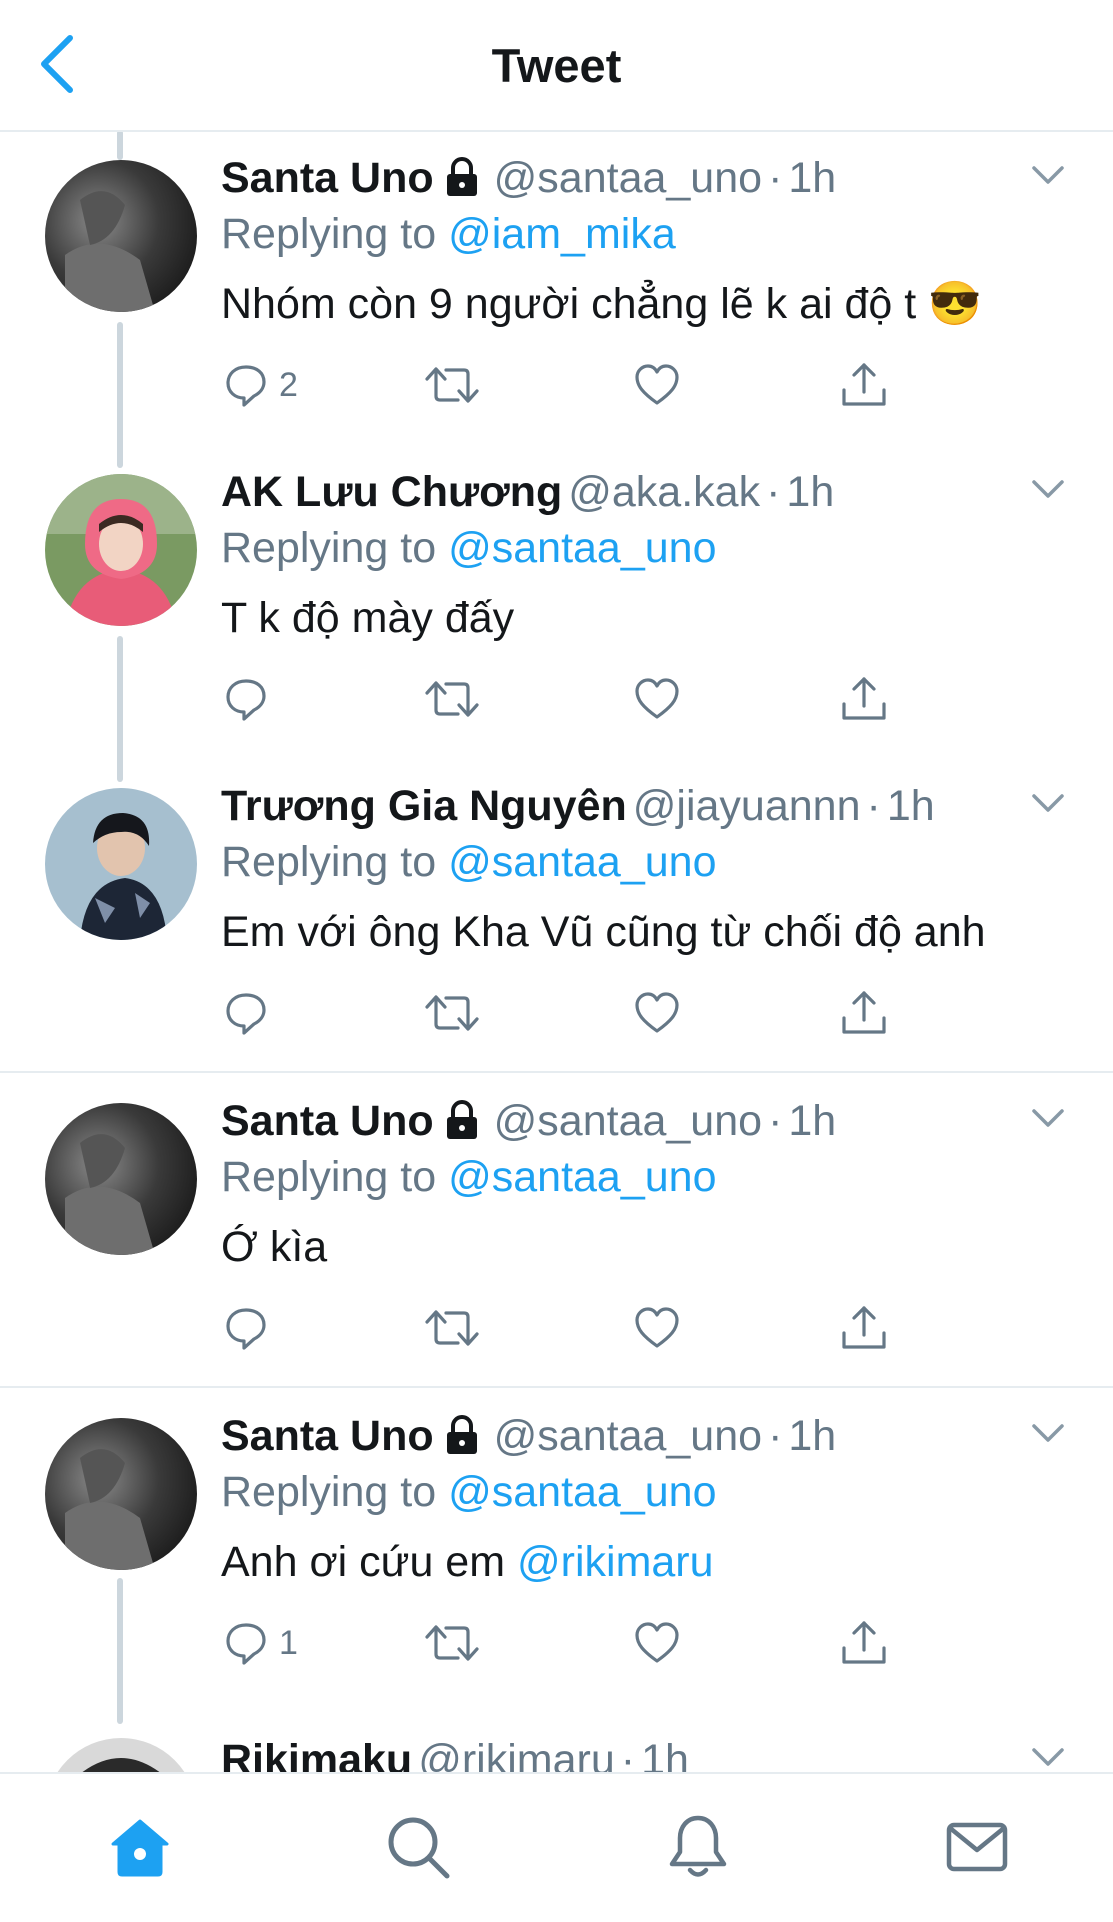 This screenshot has width=1113, height=1922. What do you see at coordinates (424, 806) in the screenshot?
I see `display-name: Trương Gia Nguyên` at bounding box center [424, 806].